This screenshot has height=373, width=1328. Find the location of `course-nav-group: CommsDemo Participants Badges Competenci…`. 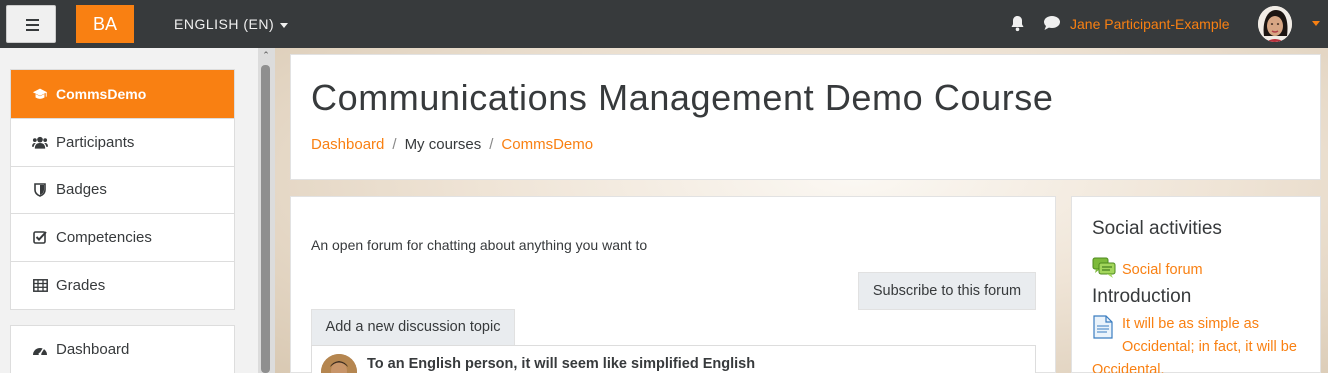

course-nav-group: CommsDemo Participants Badges Competenci… is located at coordinates (122, 189).